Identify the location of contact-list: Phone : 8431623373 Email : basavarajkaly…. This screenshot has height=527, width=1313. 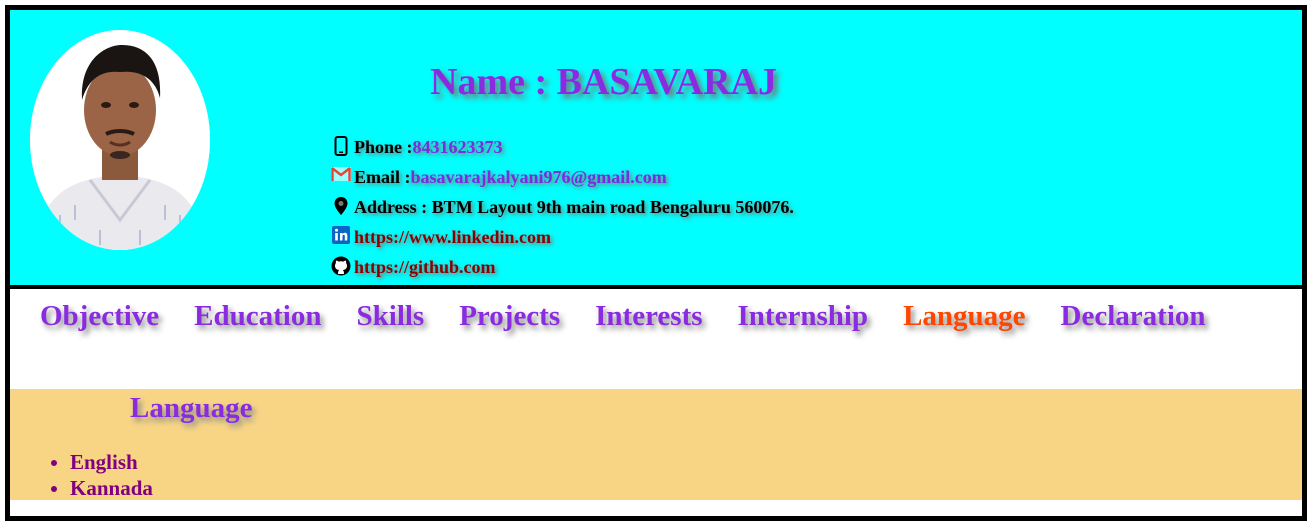
(562, 207).